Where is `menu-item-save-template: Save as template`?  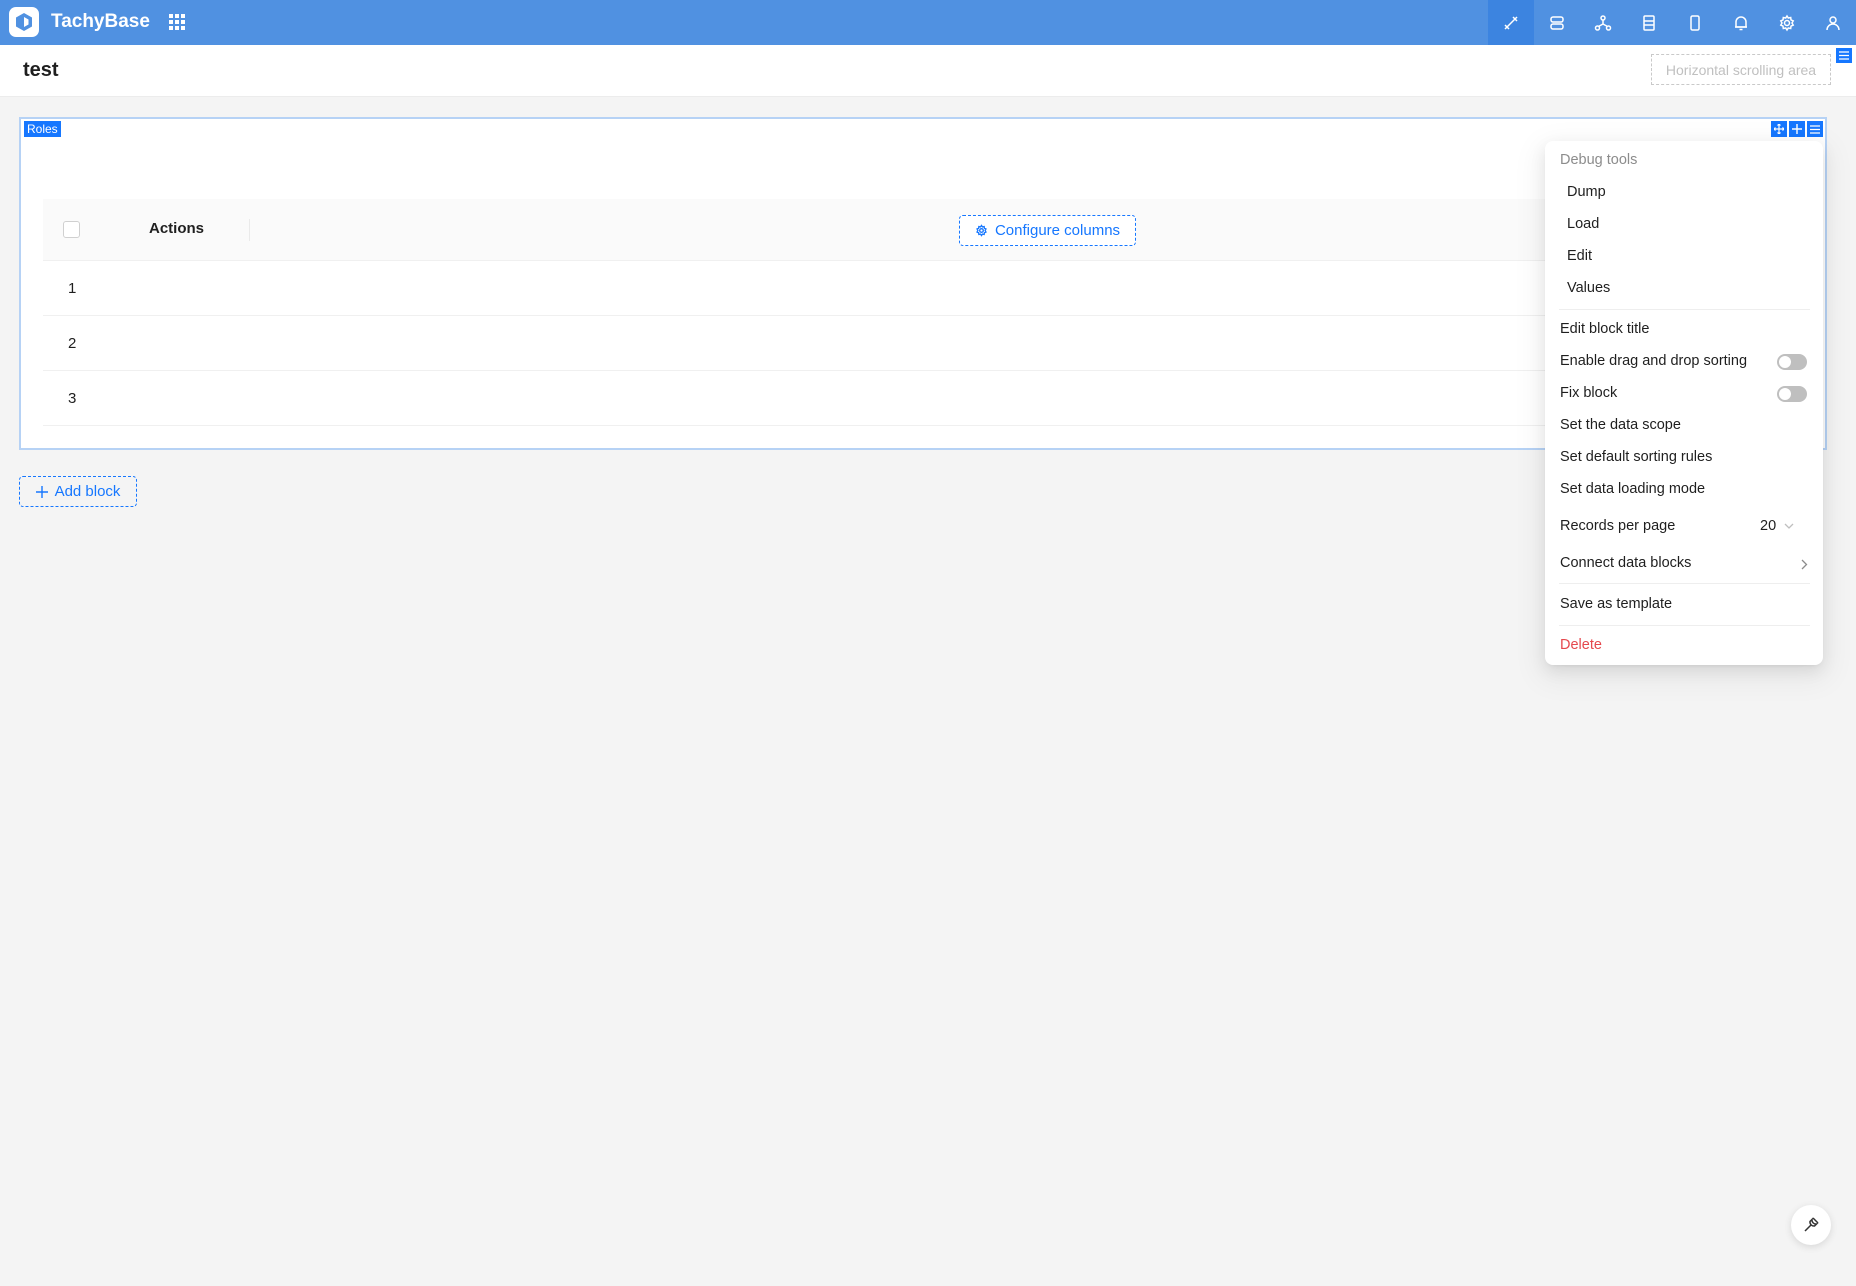 menu-item-save-template: Save as template is located at coordinates (1616, 604).